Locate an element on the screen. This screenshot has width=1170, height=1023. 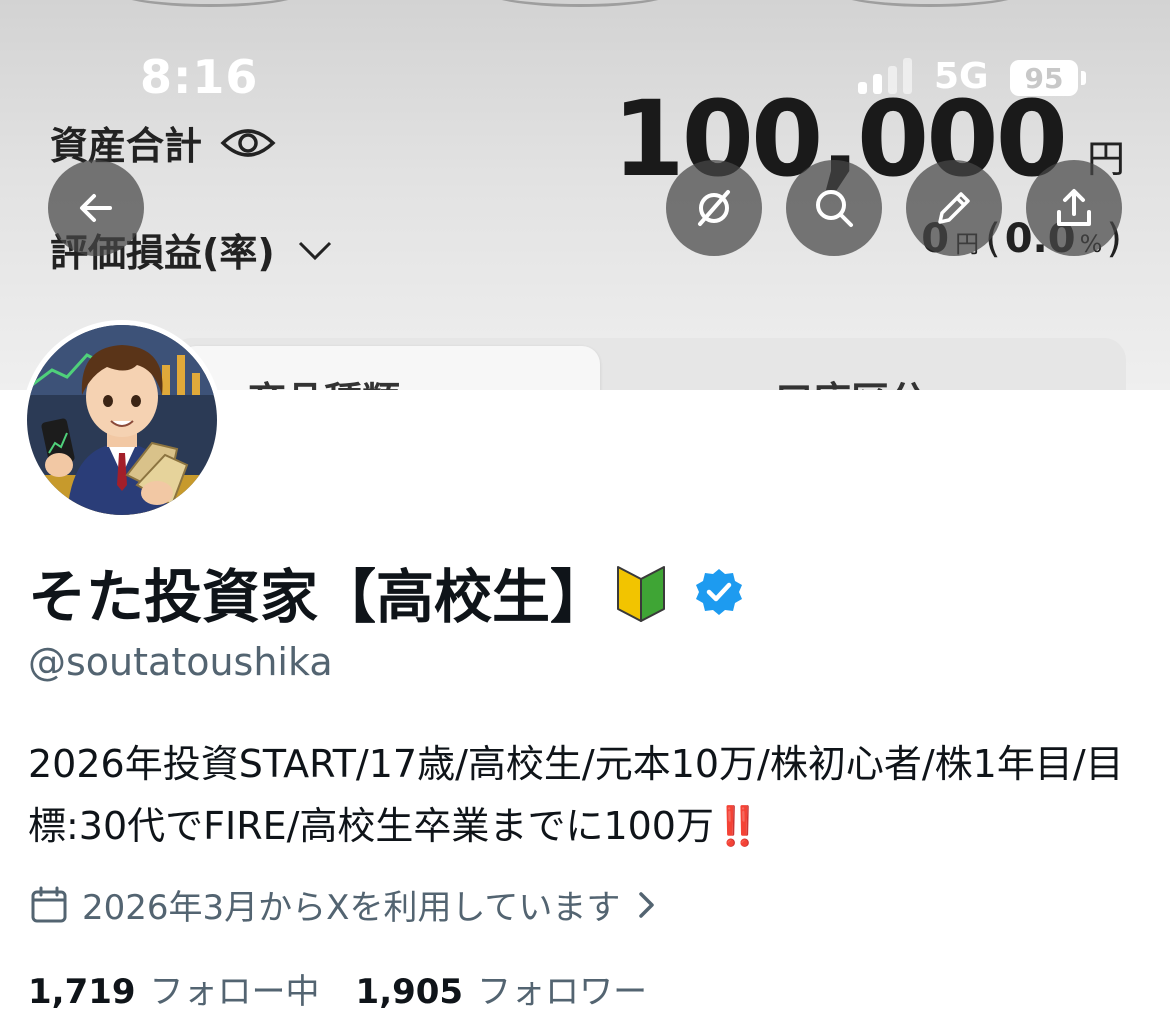
tab-label-account-type: 口座区分 is located at coordinates (851, 380).